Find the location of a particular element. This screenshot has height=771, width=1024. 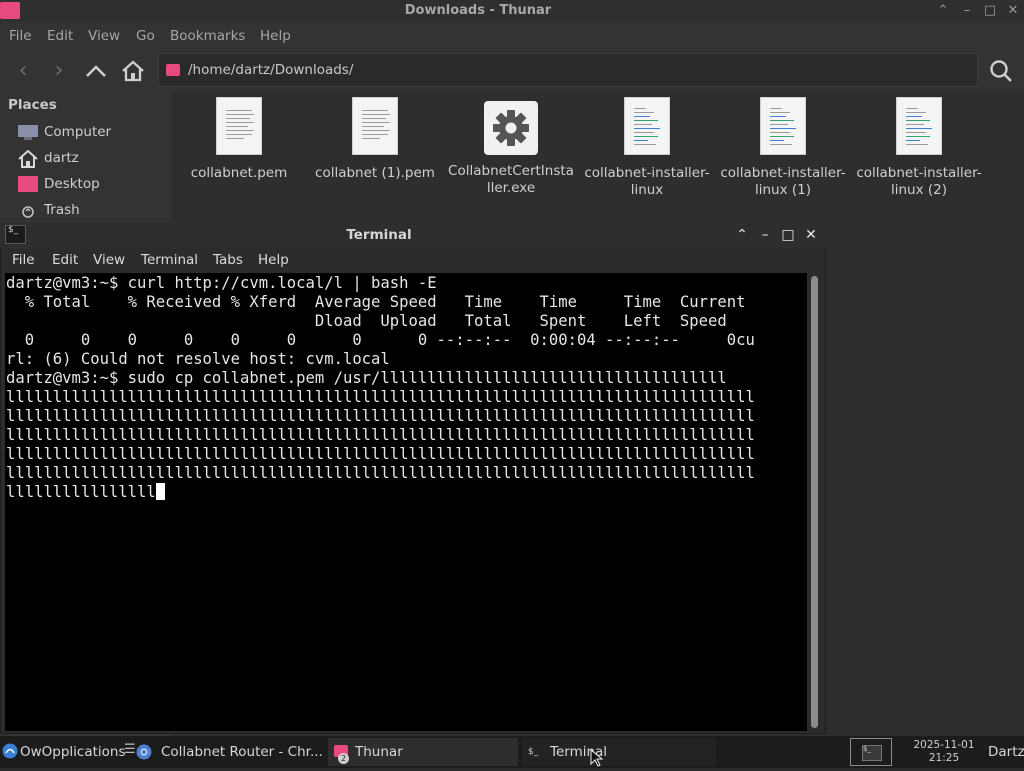

terminal-window-title: Terminal is located at coordinates (379, 235).